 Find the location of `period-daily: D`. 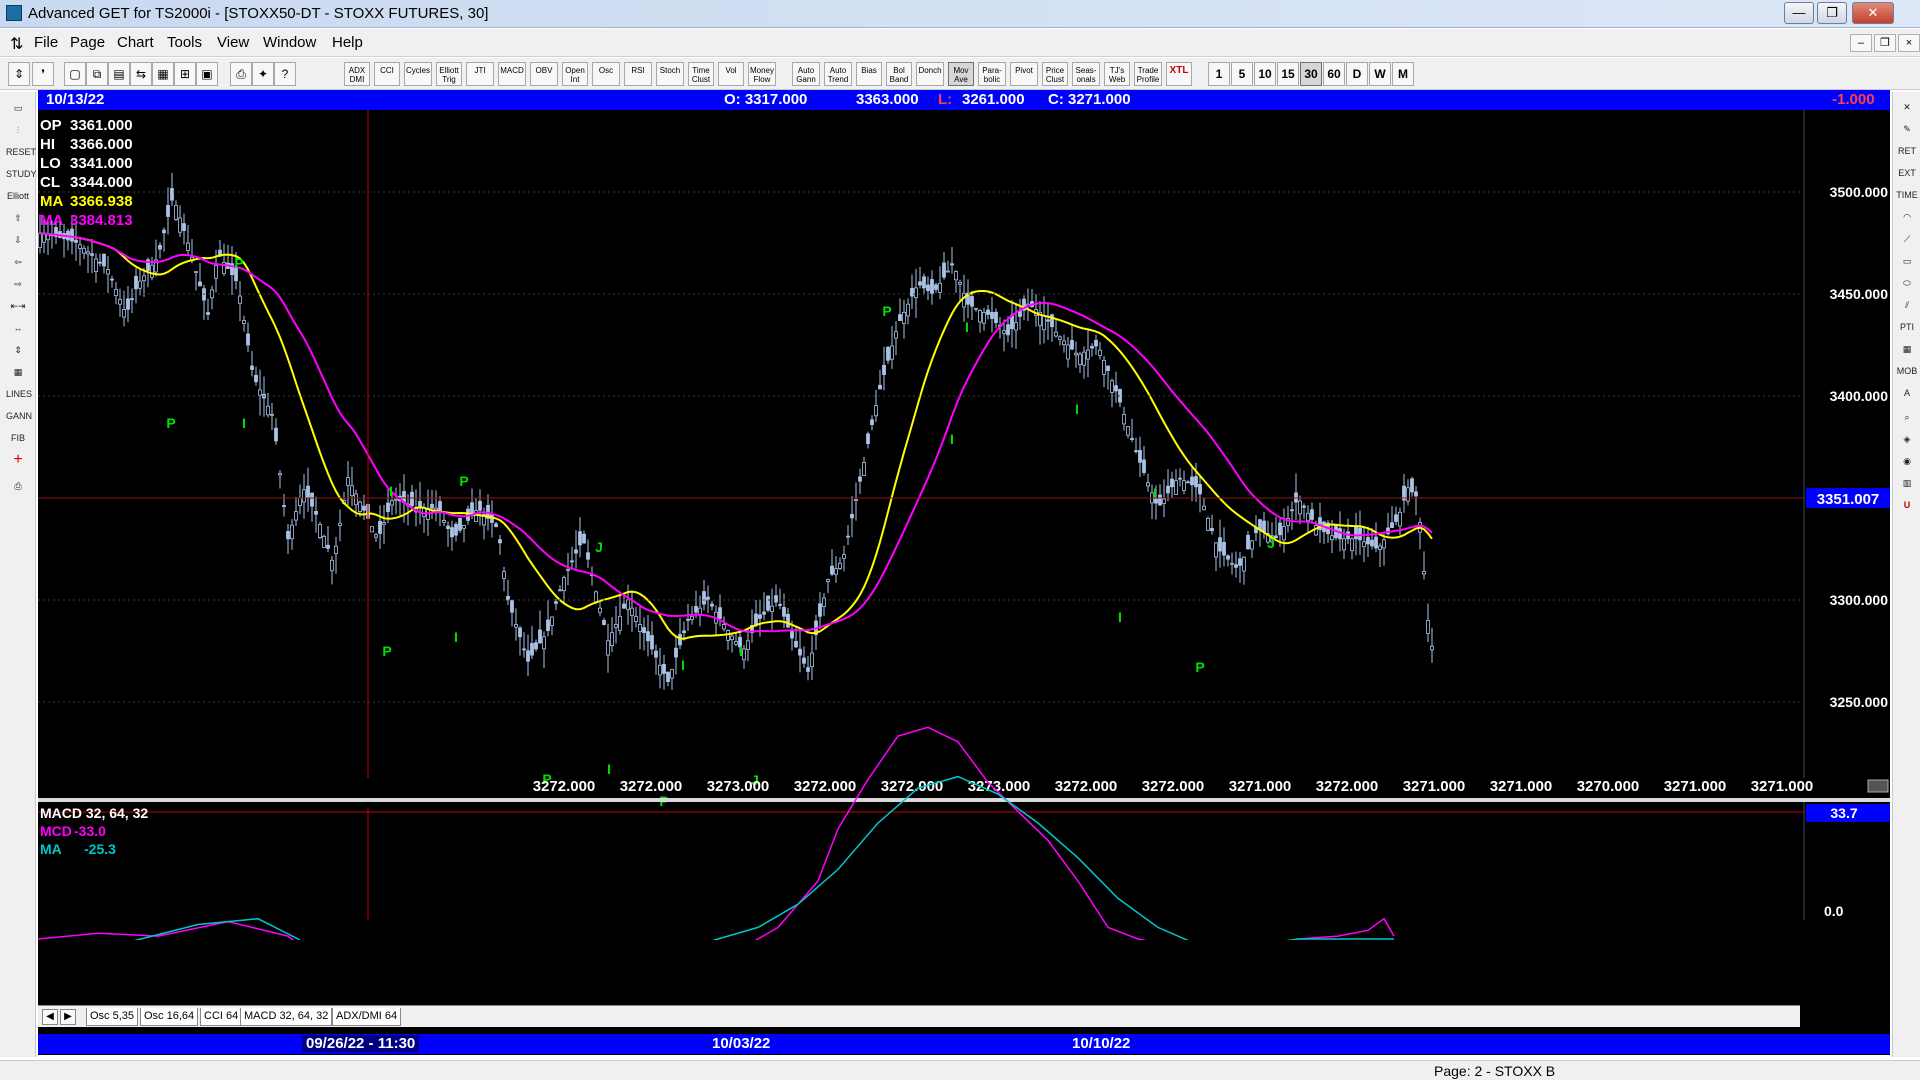

period-daily: D is located at coordinates (1357, 74).